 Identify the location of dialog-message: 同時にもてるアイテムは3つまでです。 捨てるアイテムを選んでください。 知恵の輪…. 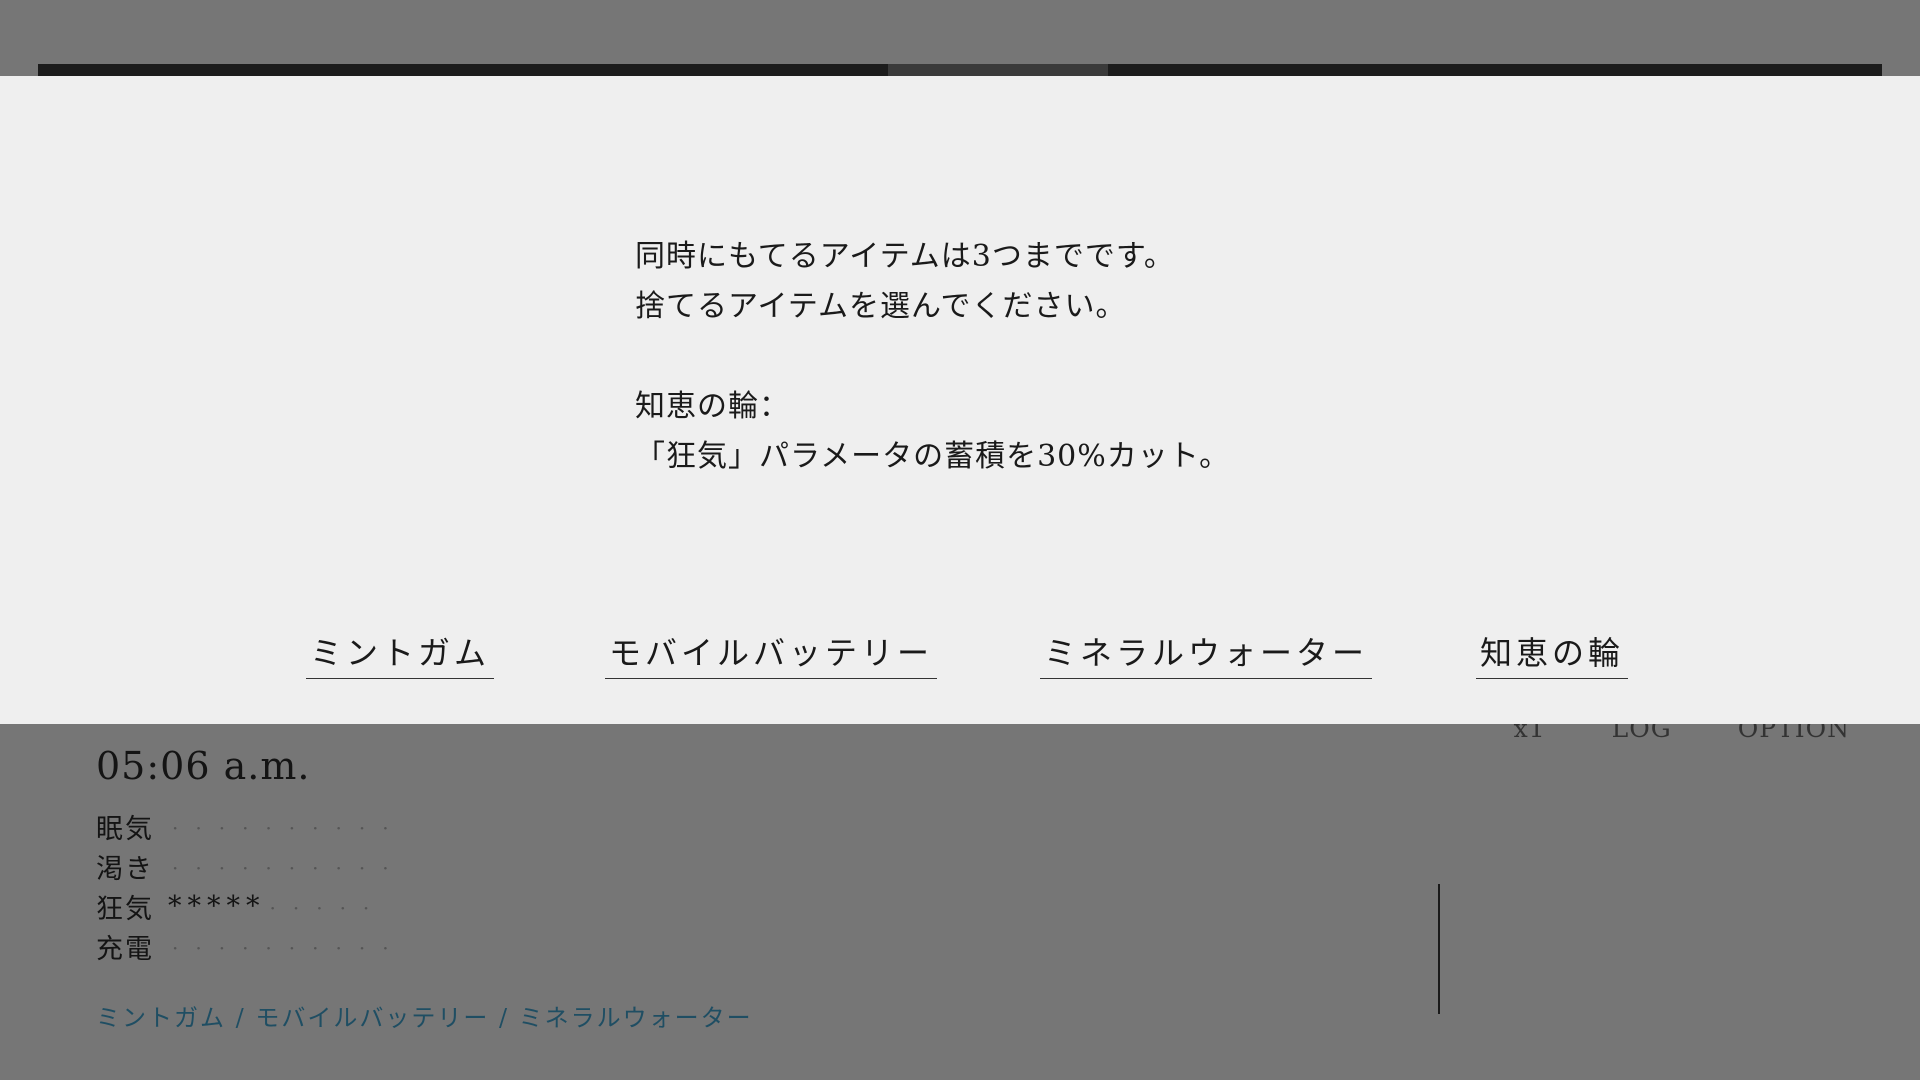
(932, 357).